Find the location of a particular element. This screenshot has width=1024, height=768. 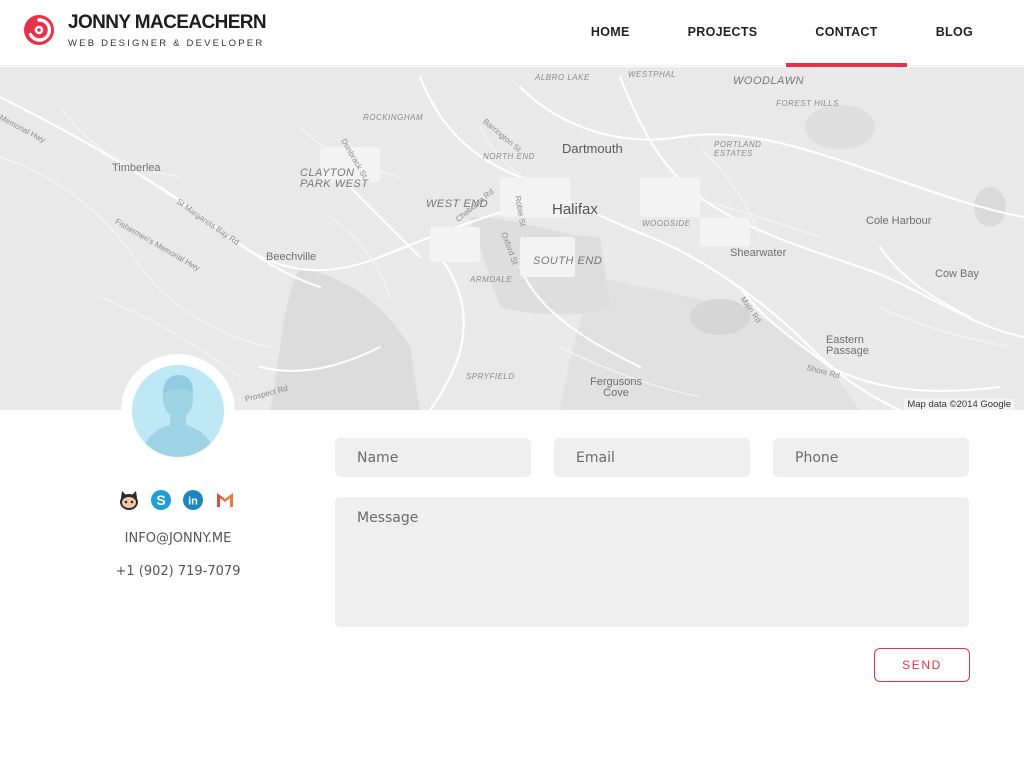

map-label-albro-lake: ALBRO LAKE is located at coordinates (562, 77).